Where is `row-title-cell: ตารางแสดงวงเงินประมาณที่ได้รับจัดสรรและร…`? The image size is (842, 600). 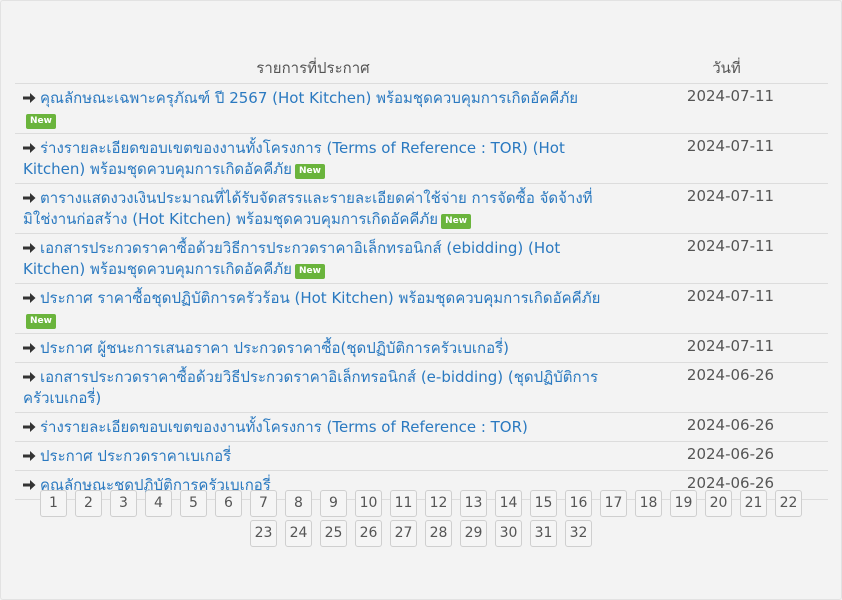 row-title-cell: ตารางแสดงวงเงินประมาณที่ได้รับจัดสรรและร… is located at coordinates (313, 208).